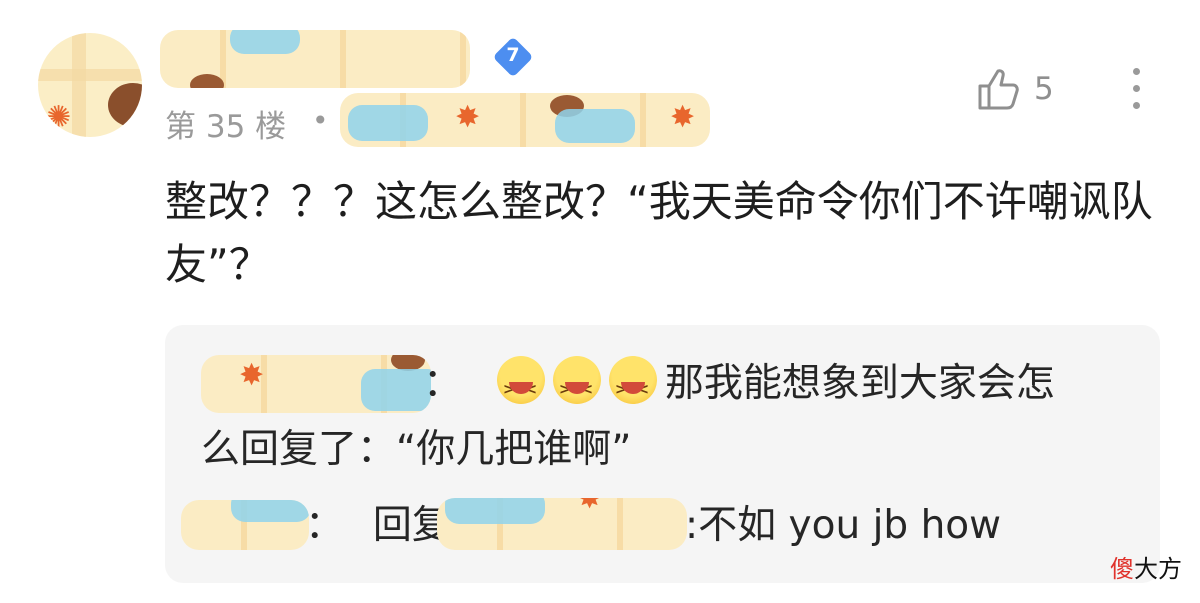 The image size is (1200, 603). Describe the element at coordinates (315, 59) in the screenshot. I see `username-blurred` at that location.